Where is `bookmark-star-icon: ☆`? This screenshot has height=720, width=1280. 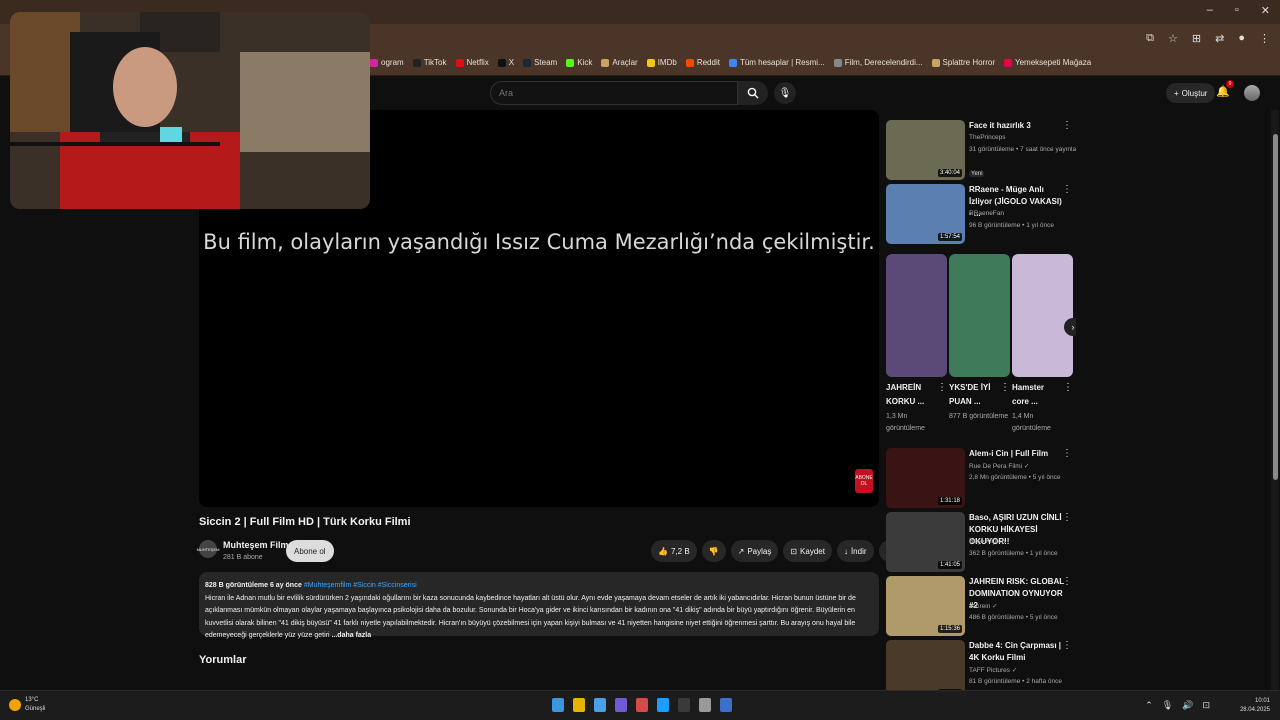 bookmark-star-icon: ☆ is located at coordinates (1173, 38).